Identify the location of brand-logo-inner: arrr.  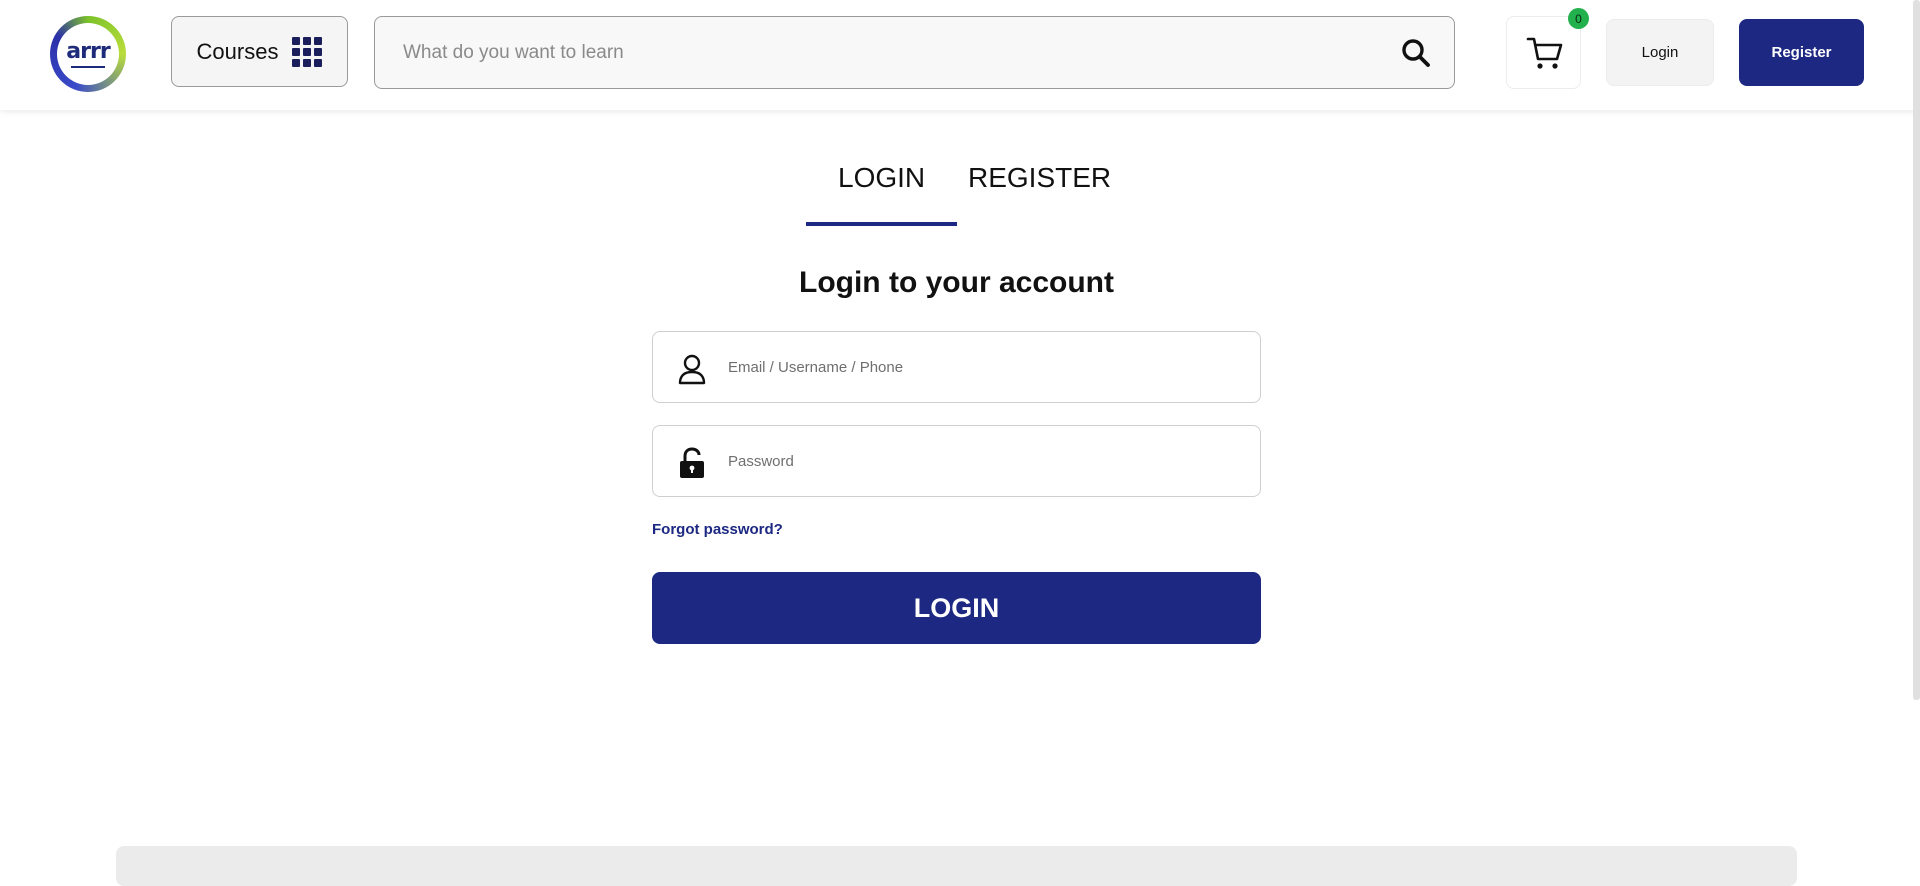
(88, 54).